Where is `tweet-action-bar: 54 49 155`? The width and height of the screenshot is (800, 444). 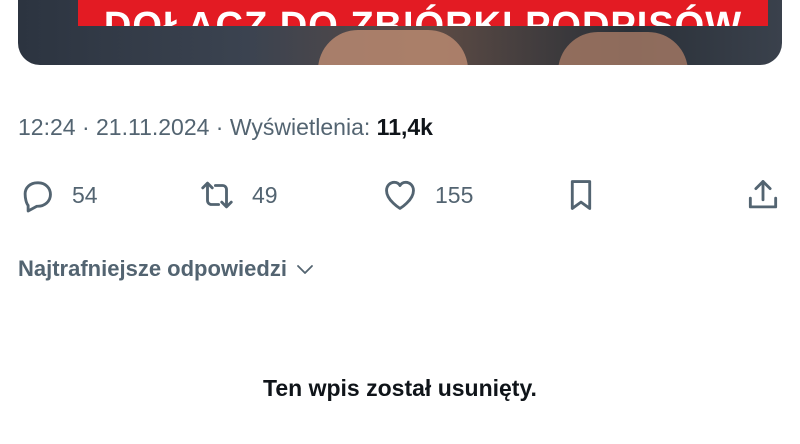 tweet-action-bar: 54 49 155 is located at coordinates (400, 195).